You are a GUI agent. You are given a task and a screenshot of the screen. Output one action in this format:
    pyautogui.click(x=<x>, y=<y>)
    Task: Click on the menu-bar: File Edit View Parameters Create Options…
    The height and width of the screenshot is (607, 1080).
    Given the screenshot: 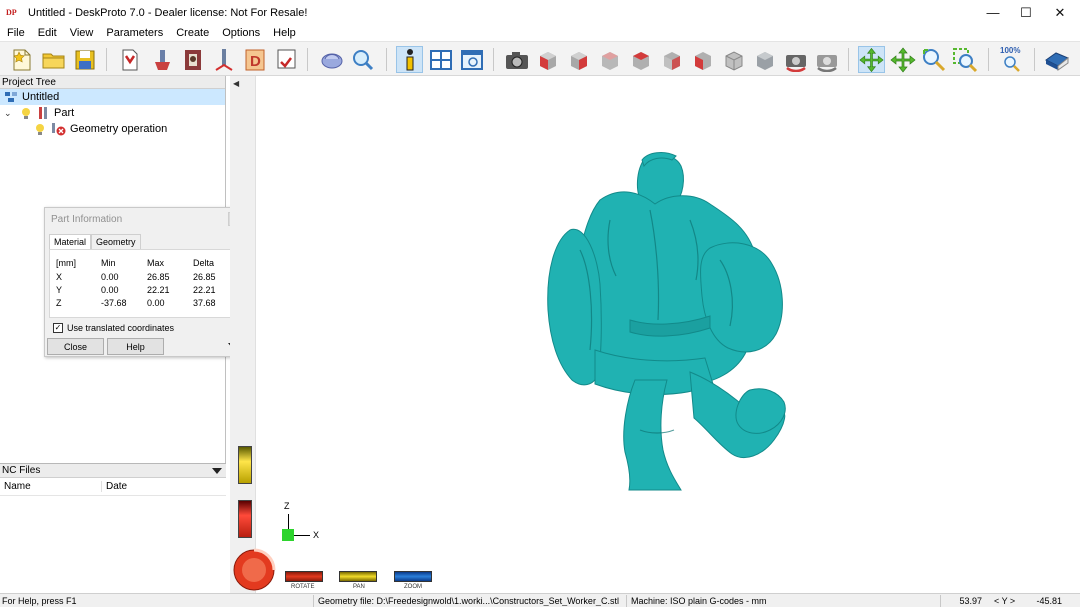 What is the action you would take?
    pyautogui.click(x=540, y=33)
    